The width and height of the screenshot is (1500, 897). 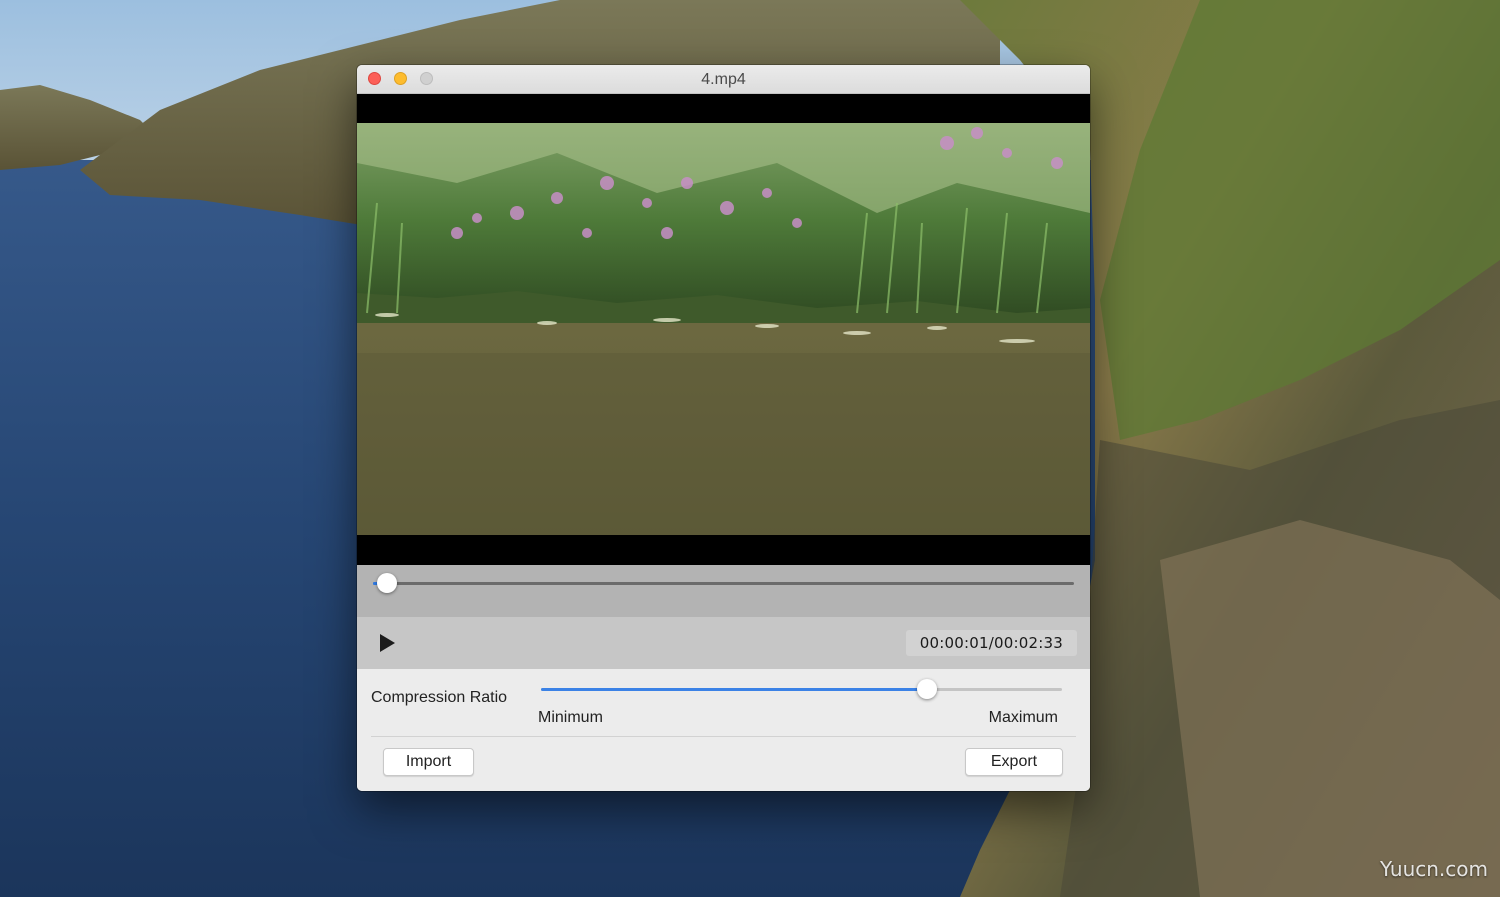 I want to click on play-icon, so click(x=387, y=643).